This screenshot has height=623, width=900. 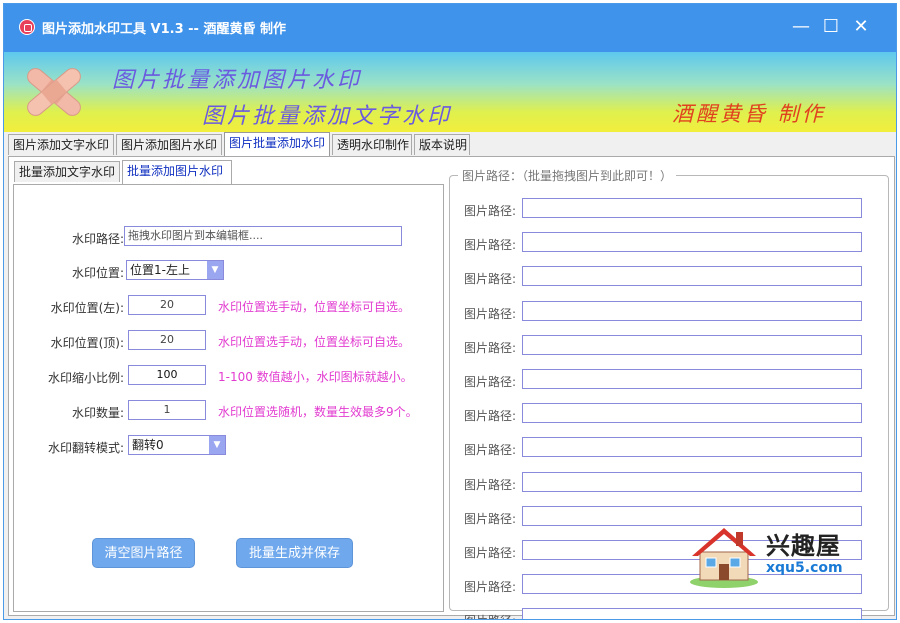 What do you see at coordinates (804, 568) in the screenshot?
I see `logo-site: xqu5.com` at bounding box center [804, 568].